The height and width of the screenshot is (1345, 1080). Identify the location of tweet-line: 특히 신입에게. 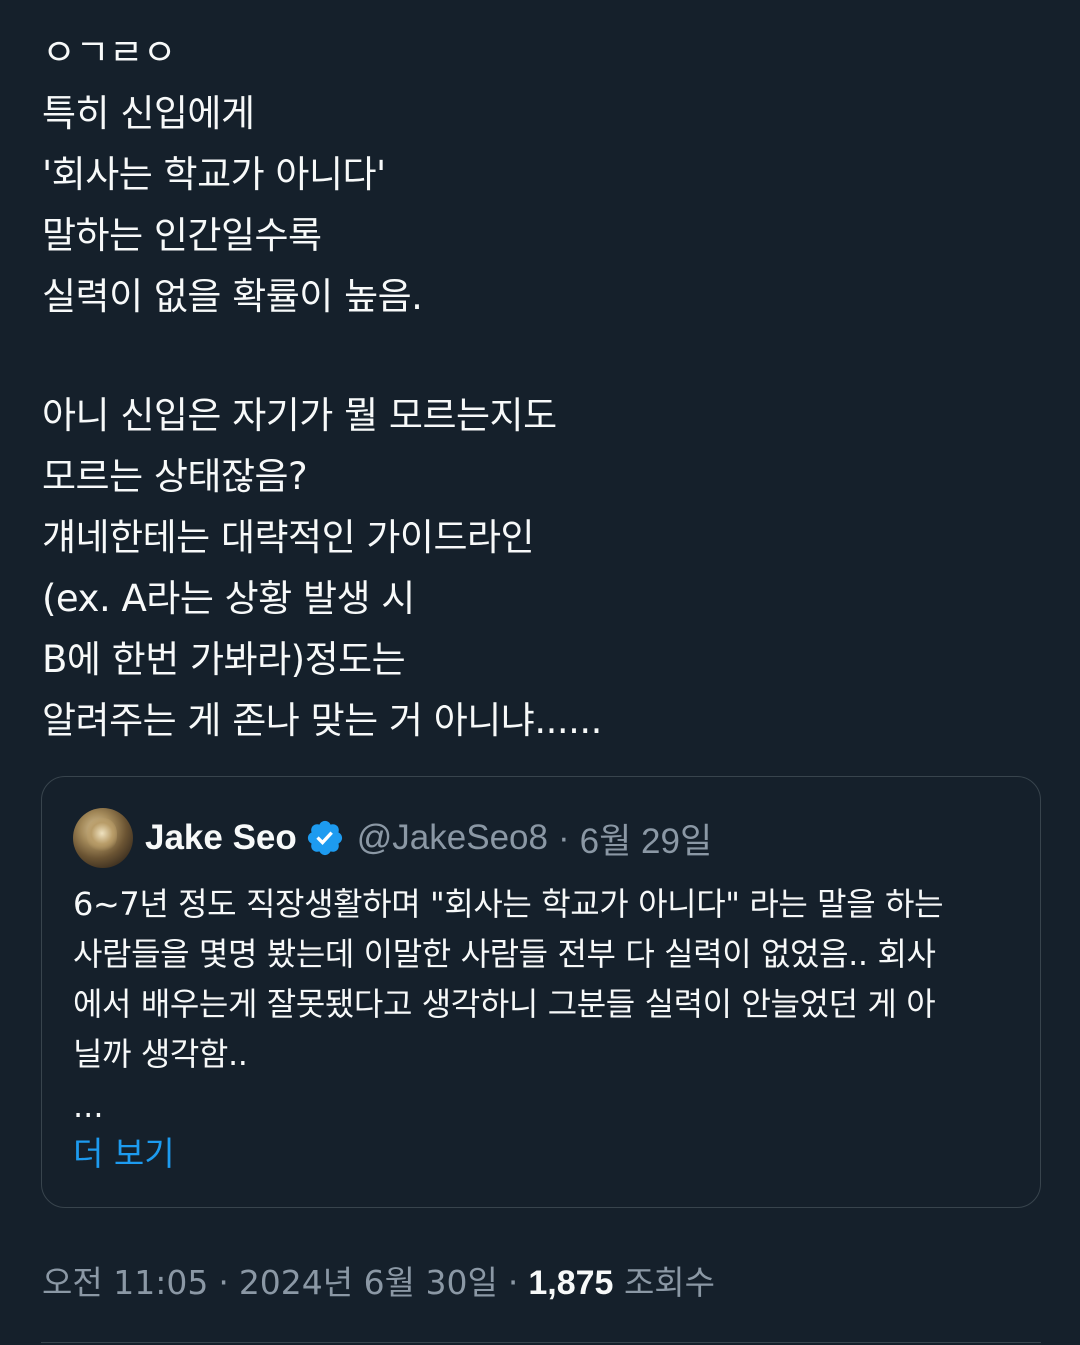
(148, 113).